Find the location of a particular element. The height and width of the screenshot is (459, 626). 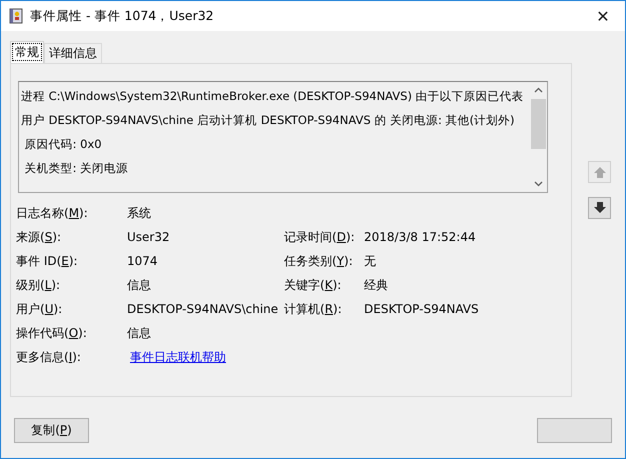

description-line: 原因代码: 0x0 is located at coordinates (63, 144).